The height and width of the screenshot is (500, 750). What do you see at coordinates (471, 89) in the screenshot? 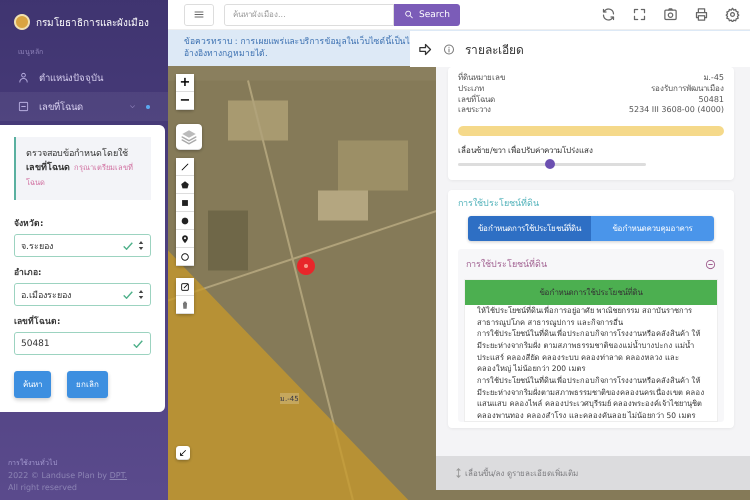
I see `detail-key: ประเภท` at bounding box center [471, 89].